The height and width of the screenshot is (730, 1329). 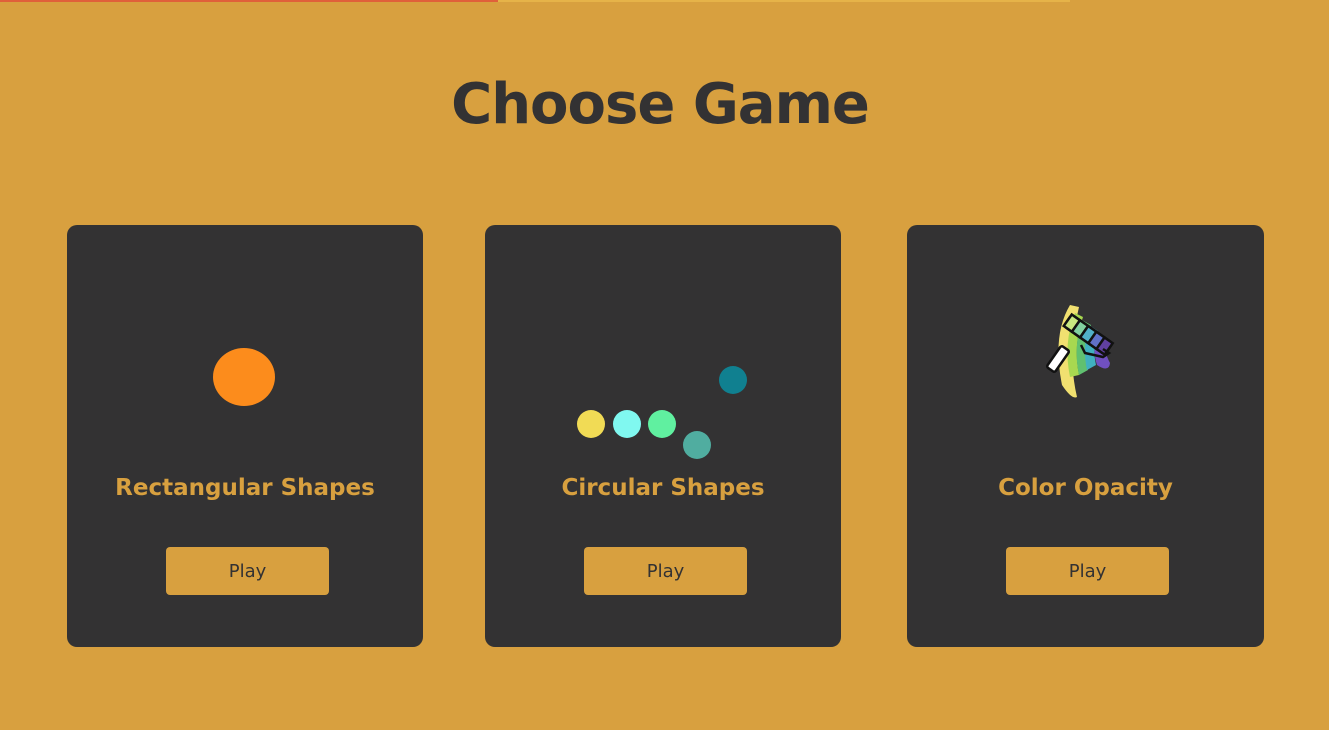 I want to click on colored-dots-icon, so click(x=662, y=412).